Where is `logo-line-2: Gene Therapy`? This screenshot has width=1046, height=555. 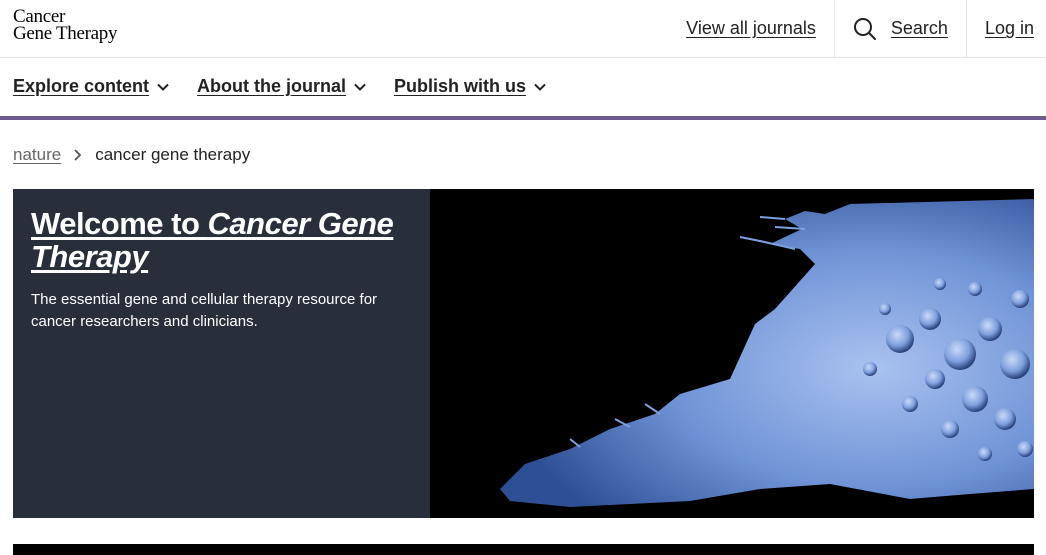
logo-line-2: Gene Therapy is located at coordinates (65, 33).